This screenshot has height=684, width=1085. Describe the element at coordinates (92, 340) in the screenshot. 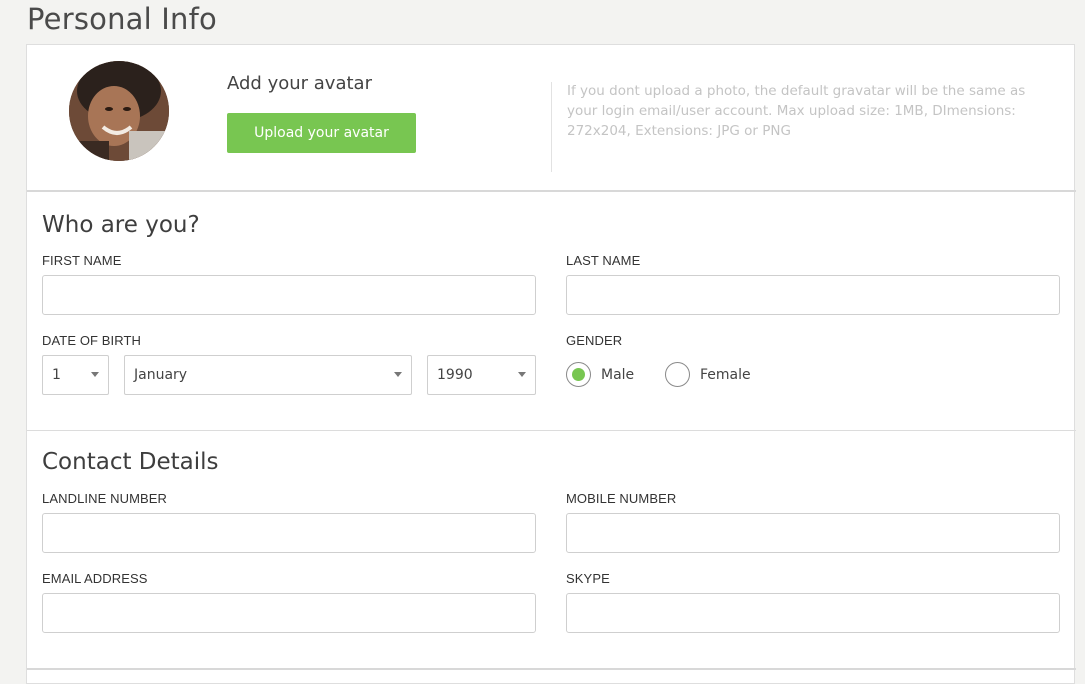

I see `date-of-birth-label: DATE OF BIRTH` at that location.